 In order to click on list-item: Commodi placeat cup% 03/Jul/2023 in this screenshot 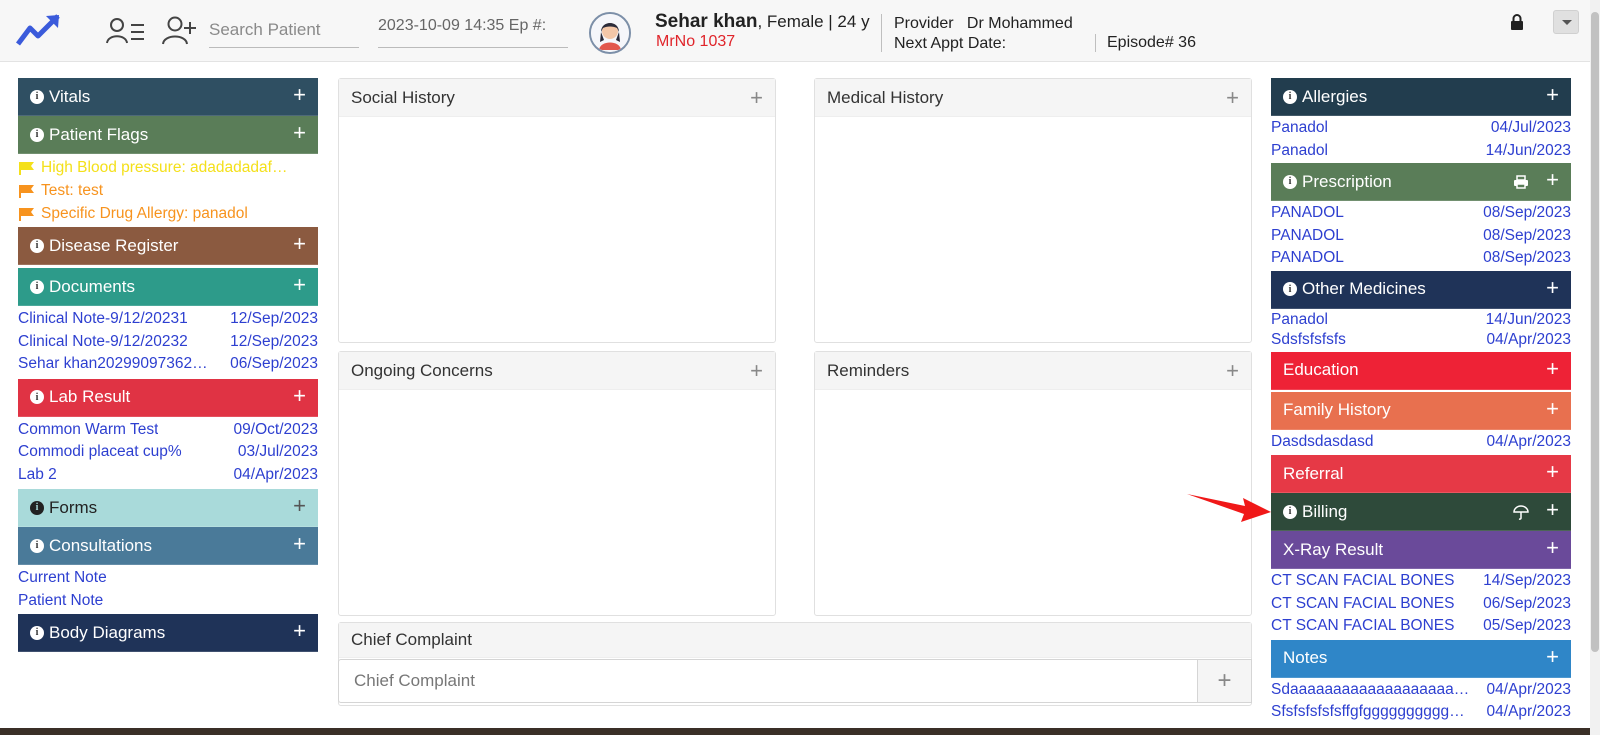, I will do `click(168, 452)`.